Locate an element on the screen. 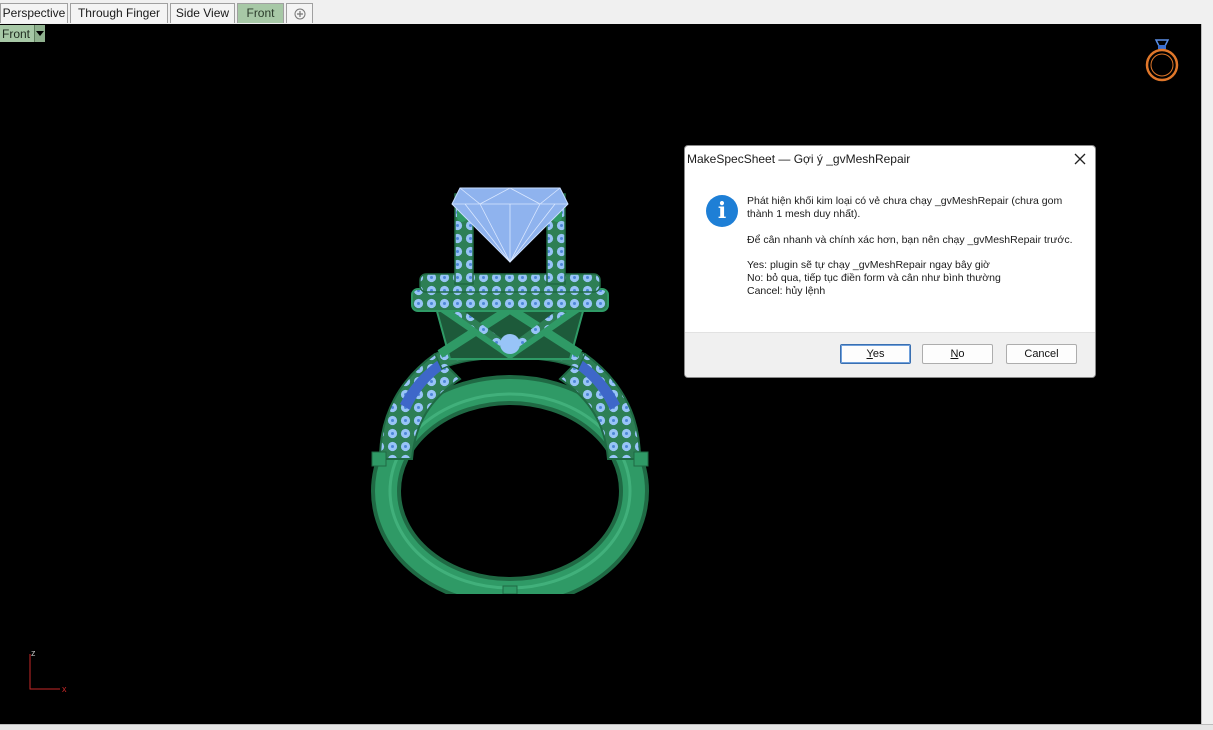 This screenshot has width=1213, height=730. yes-label: es is located at coordinates (878, 354).